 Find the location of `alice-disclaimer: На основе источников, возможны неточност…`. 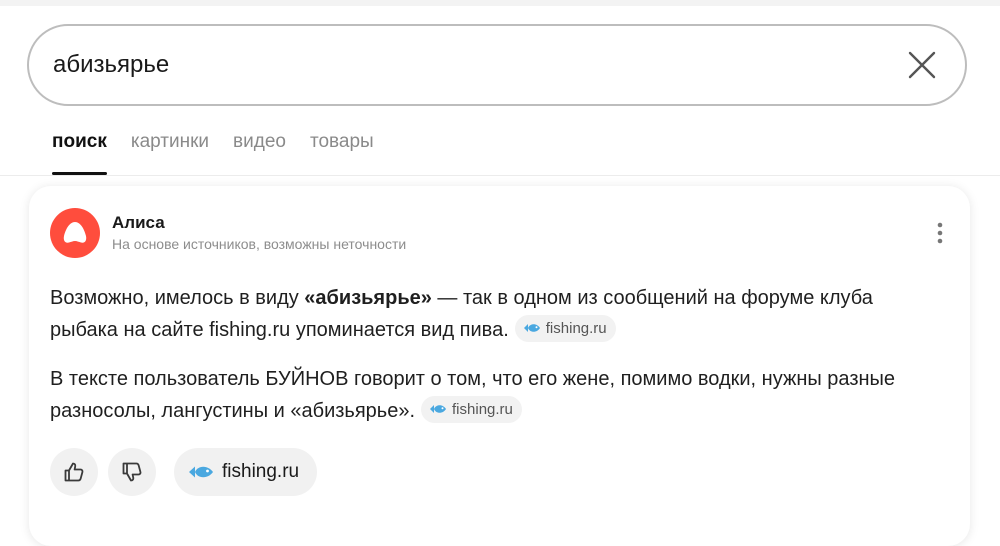

alice-disclaimer: На основе источников, возможны неточност… is located at coordinates (259, 244).